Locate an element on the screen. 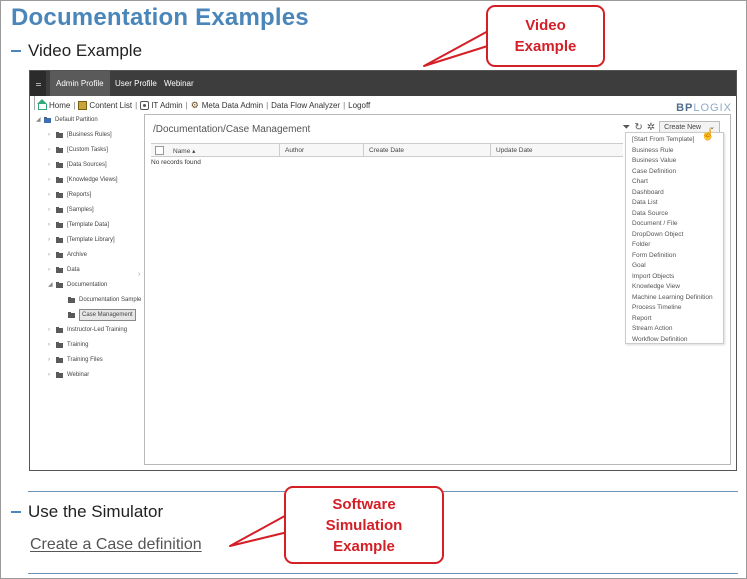 Image resolution: width=747 pixels, height=579 pixels. nav-meta-data-admin: Meta Data Admin is located at coordinates (232, 105).